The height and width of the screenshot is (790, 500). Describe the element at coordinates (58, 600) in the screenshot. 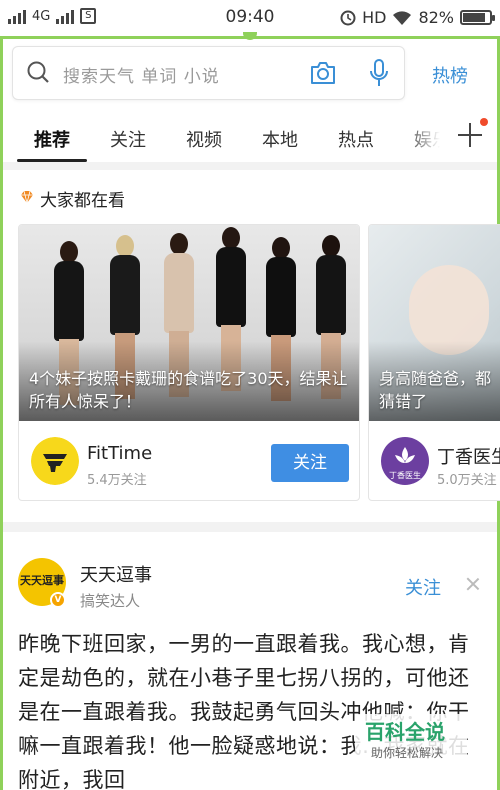

I see `verified-badge: V` at that location.